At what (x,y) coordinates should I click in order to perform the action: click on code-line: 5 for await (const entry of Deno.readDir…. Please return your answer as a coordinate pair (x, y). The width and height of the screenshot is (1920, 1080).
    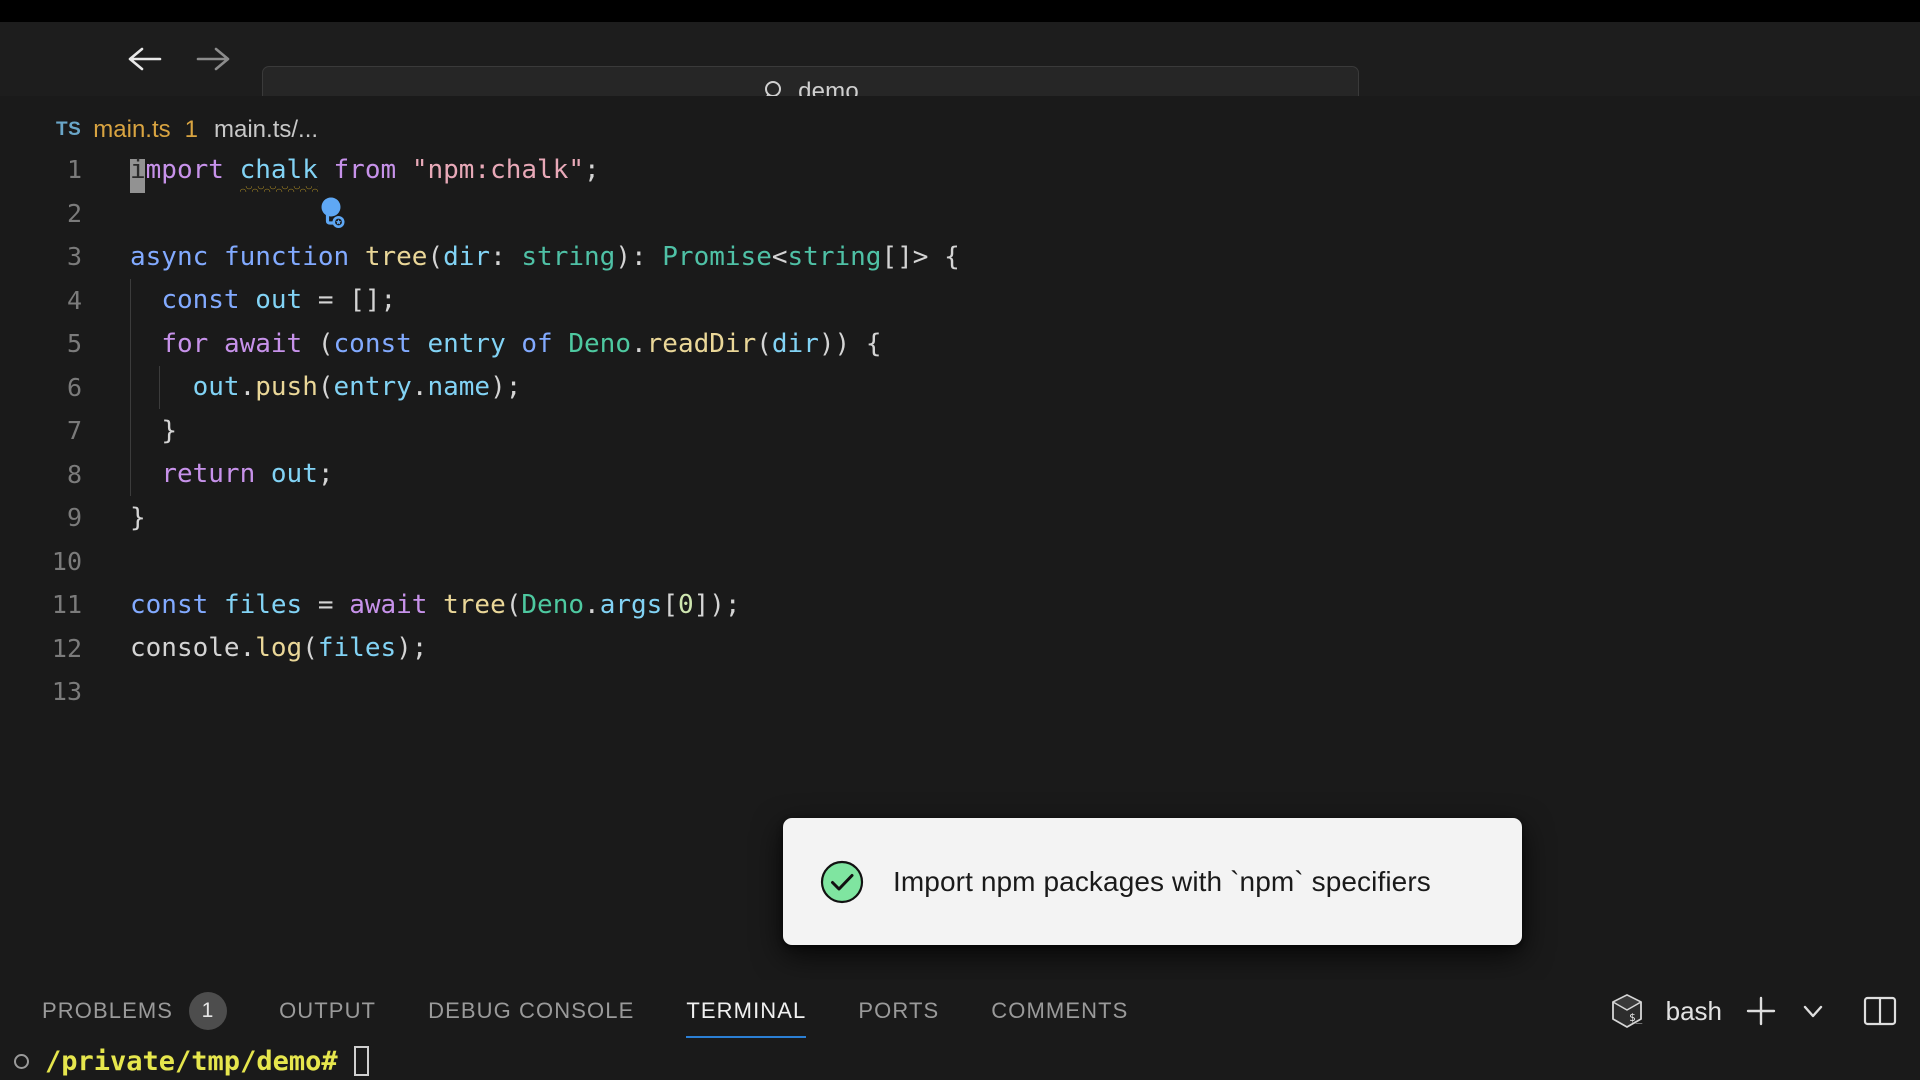
    Looking at the image, I should click on (960, 344).